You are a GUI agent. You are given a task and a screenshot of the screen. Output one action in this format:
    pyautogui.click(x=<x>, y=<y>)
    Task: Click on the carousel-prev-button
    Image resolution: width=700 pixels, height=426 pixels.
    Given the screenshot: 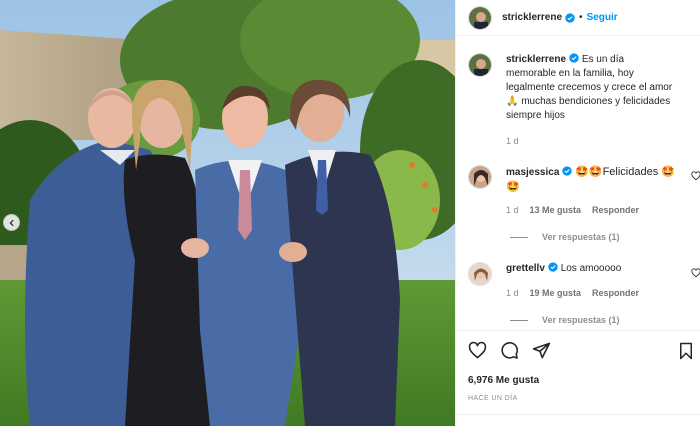 What is the action you would take?
    pyautogui.click(x=11, y=222)
    